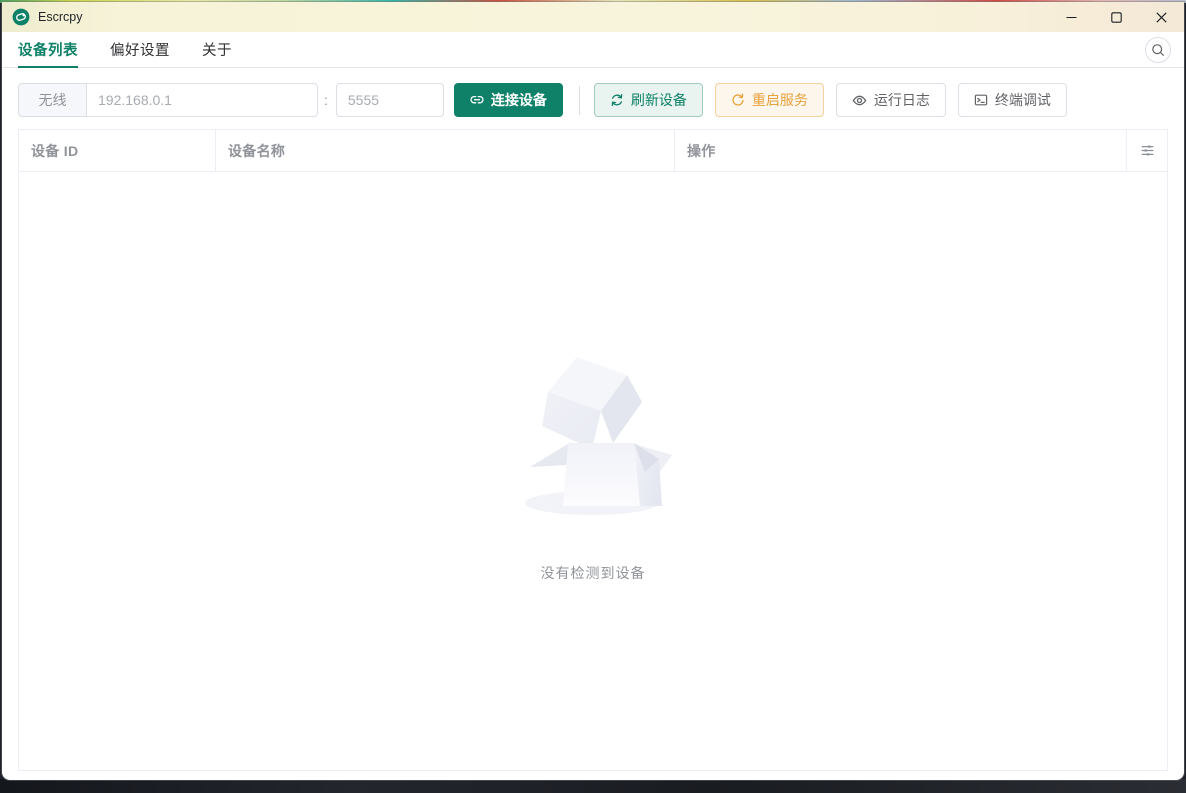  I want to click on close-button, so click(1161, 17).